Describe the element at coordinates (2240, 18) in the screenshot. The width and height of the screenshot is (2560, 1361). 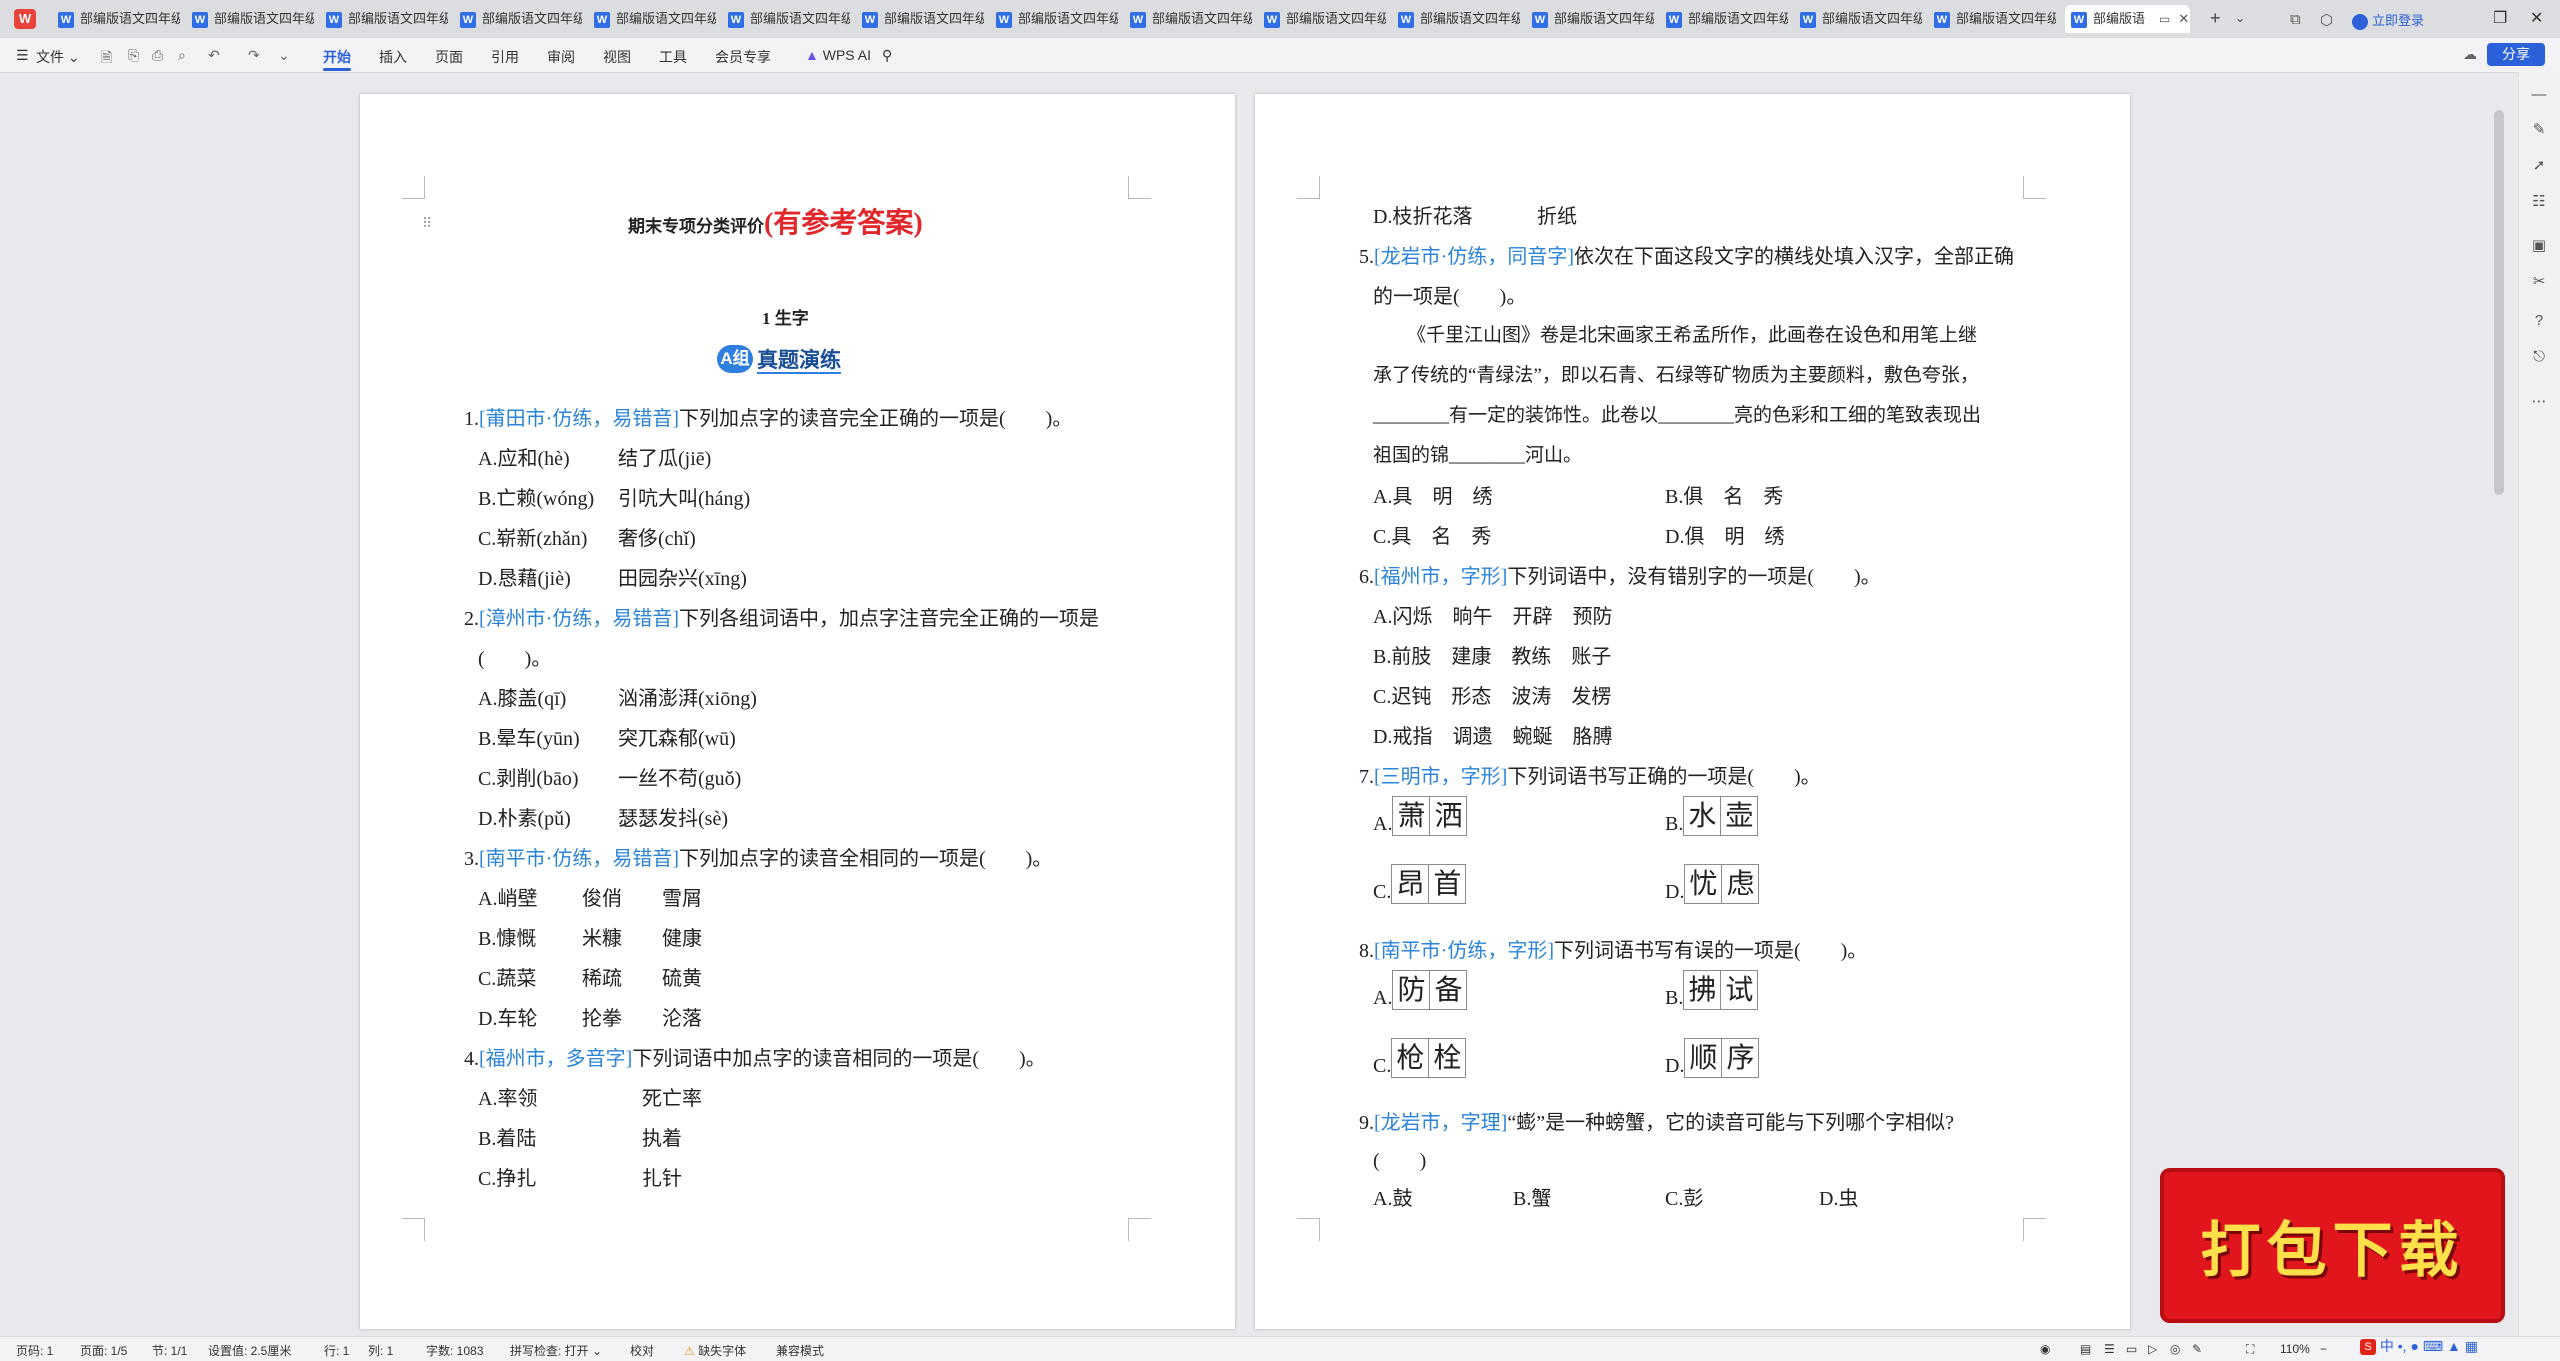
I see `chevron-down-icon: ⌄` at that location.